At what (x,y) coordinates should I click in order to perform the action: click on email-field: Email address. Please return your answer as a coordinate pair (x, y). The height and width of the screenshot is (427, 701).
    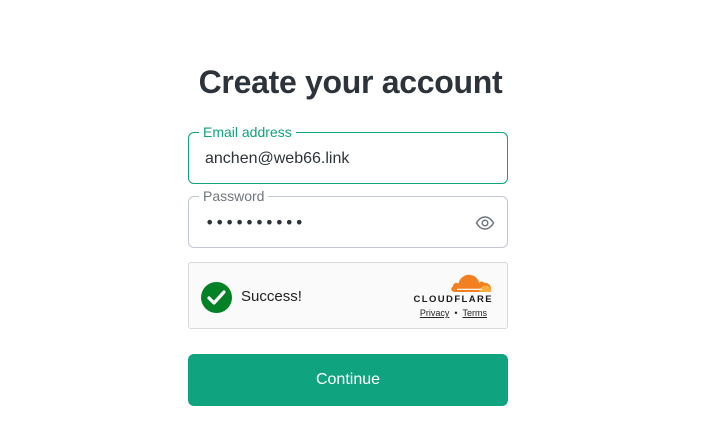
    Looking at the image, I should click on (348, 154).